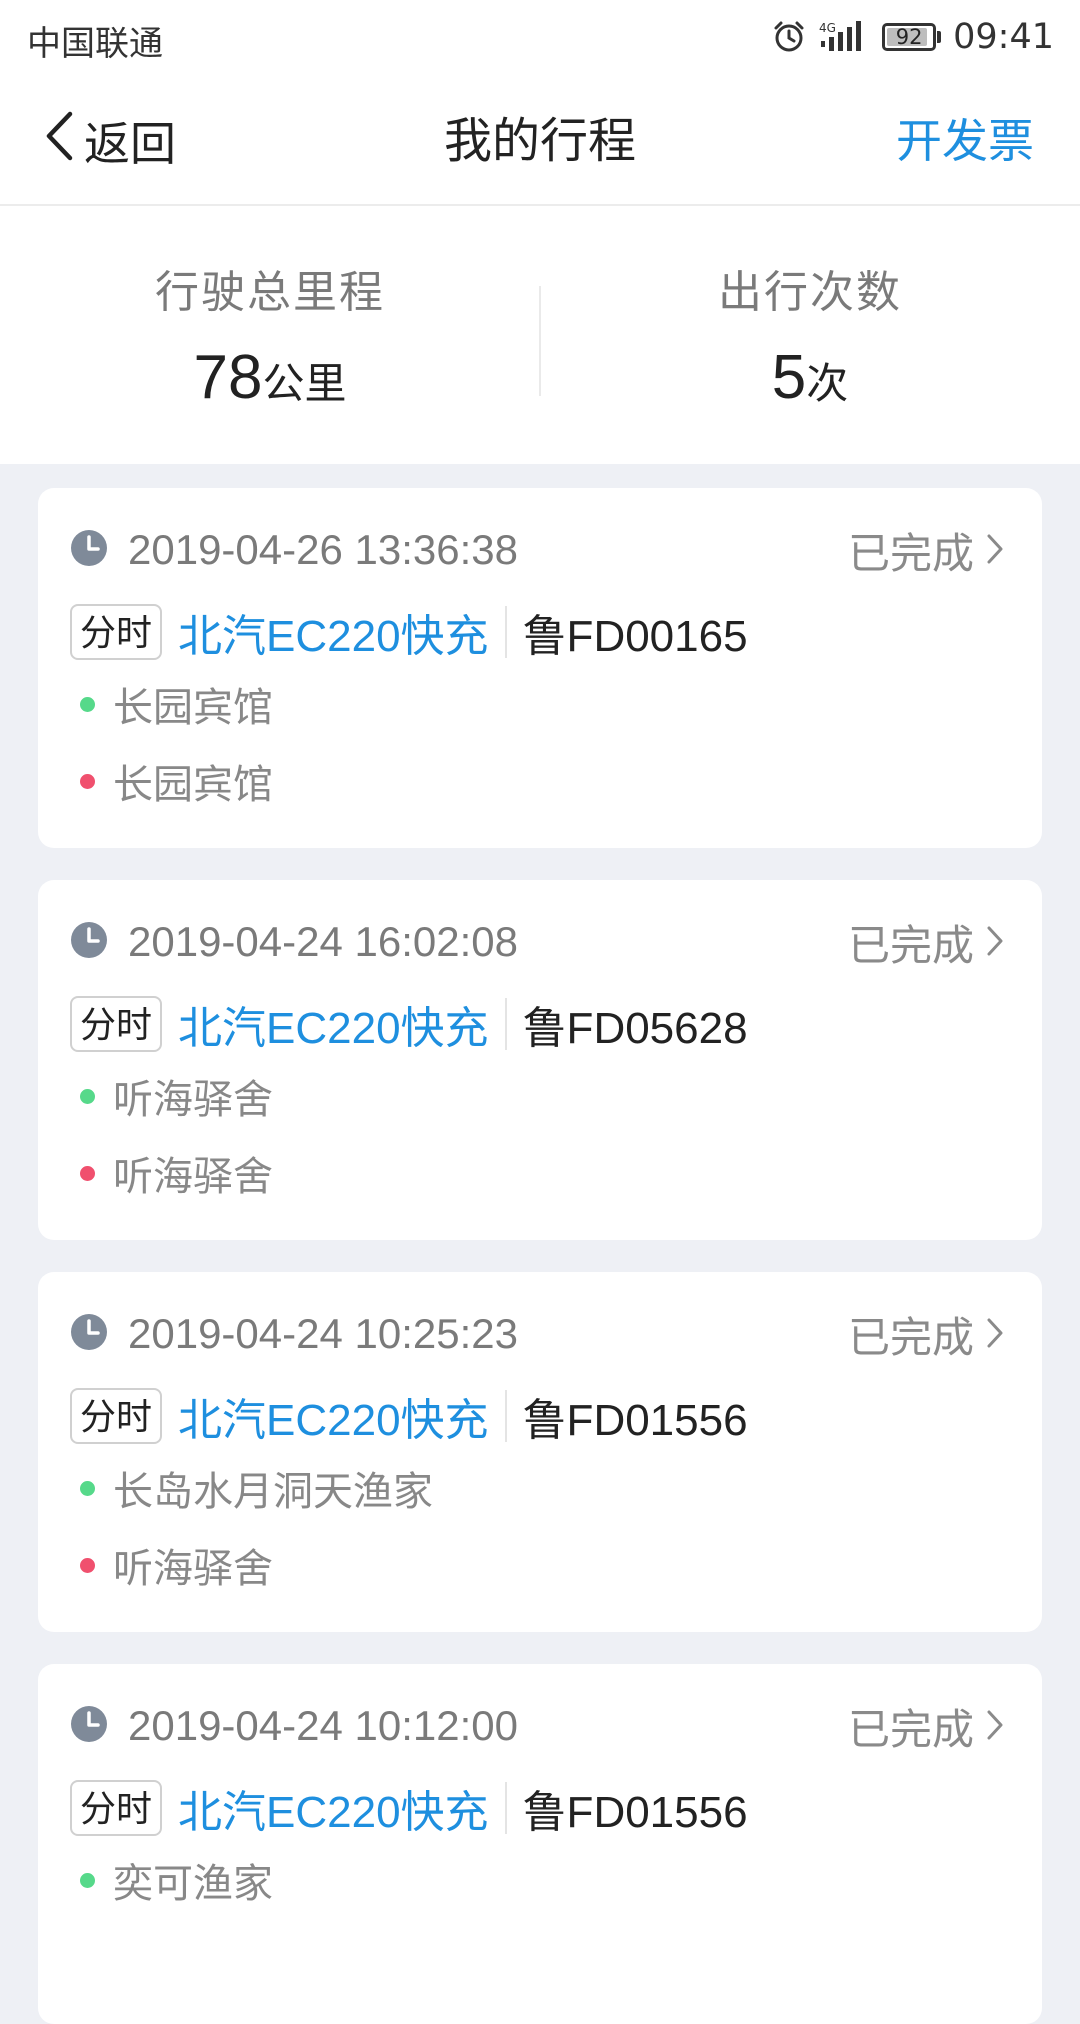 This screenshot has height=2024, width=1080. I want to click on battery-level: 92, so click(909, 37).